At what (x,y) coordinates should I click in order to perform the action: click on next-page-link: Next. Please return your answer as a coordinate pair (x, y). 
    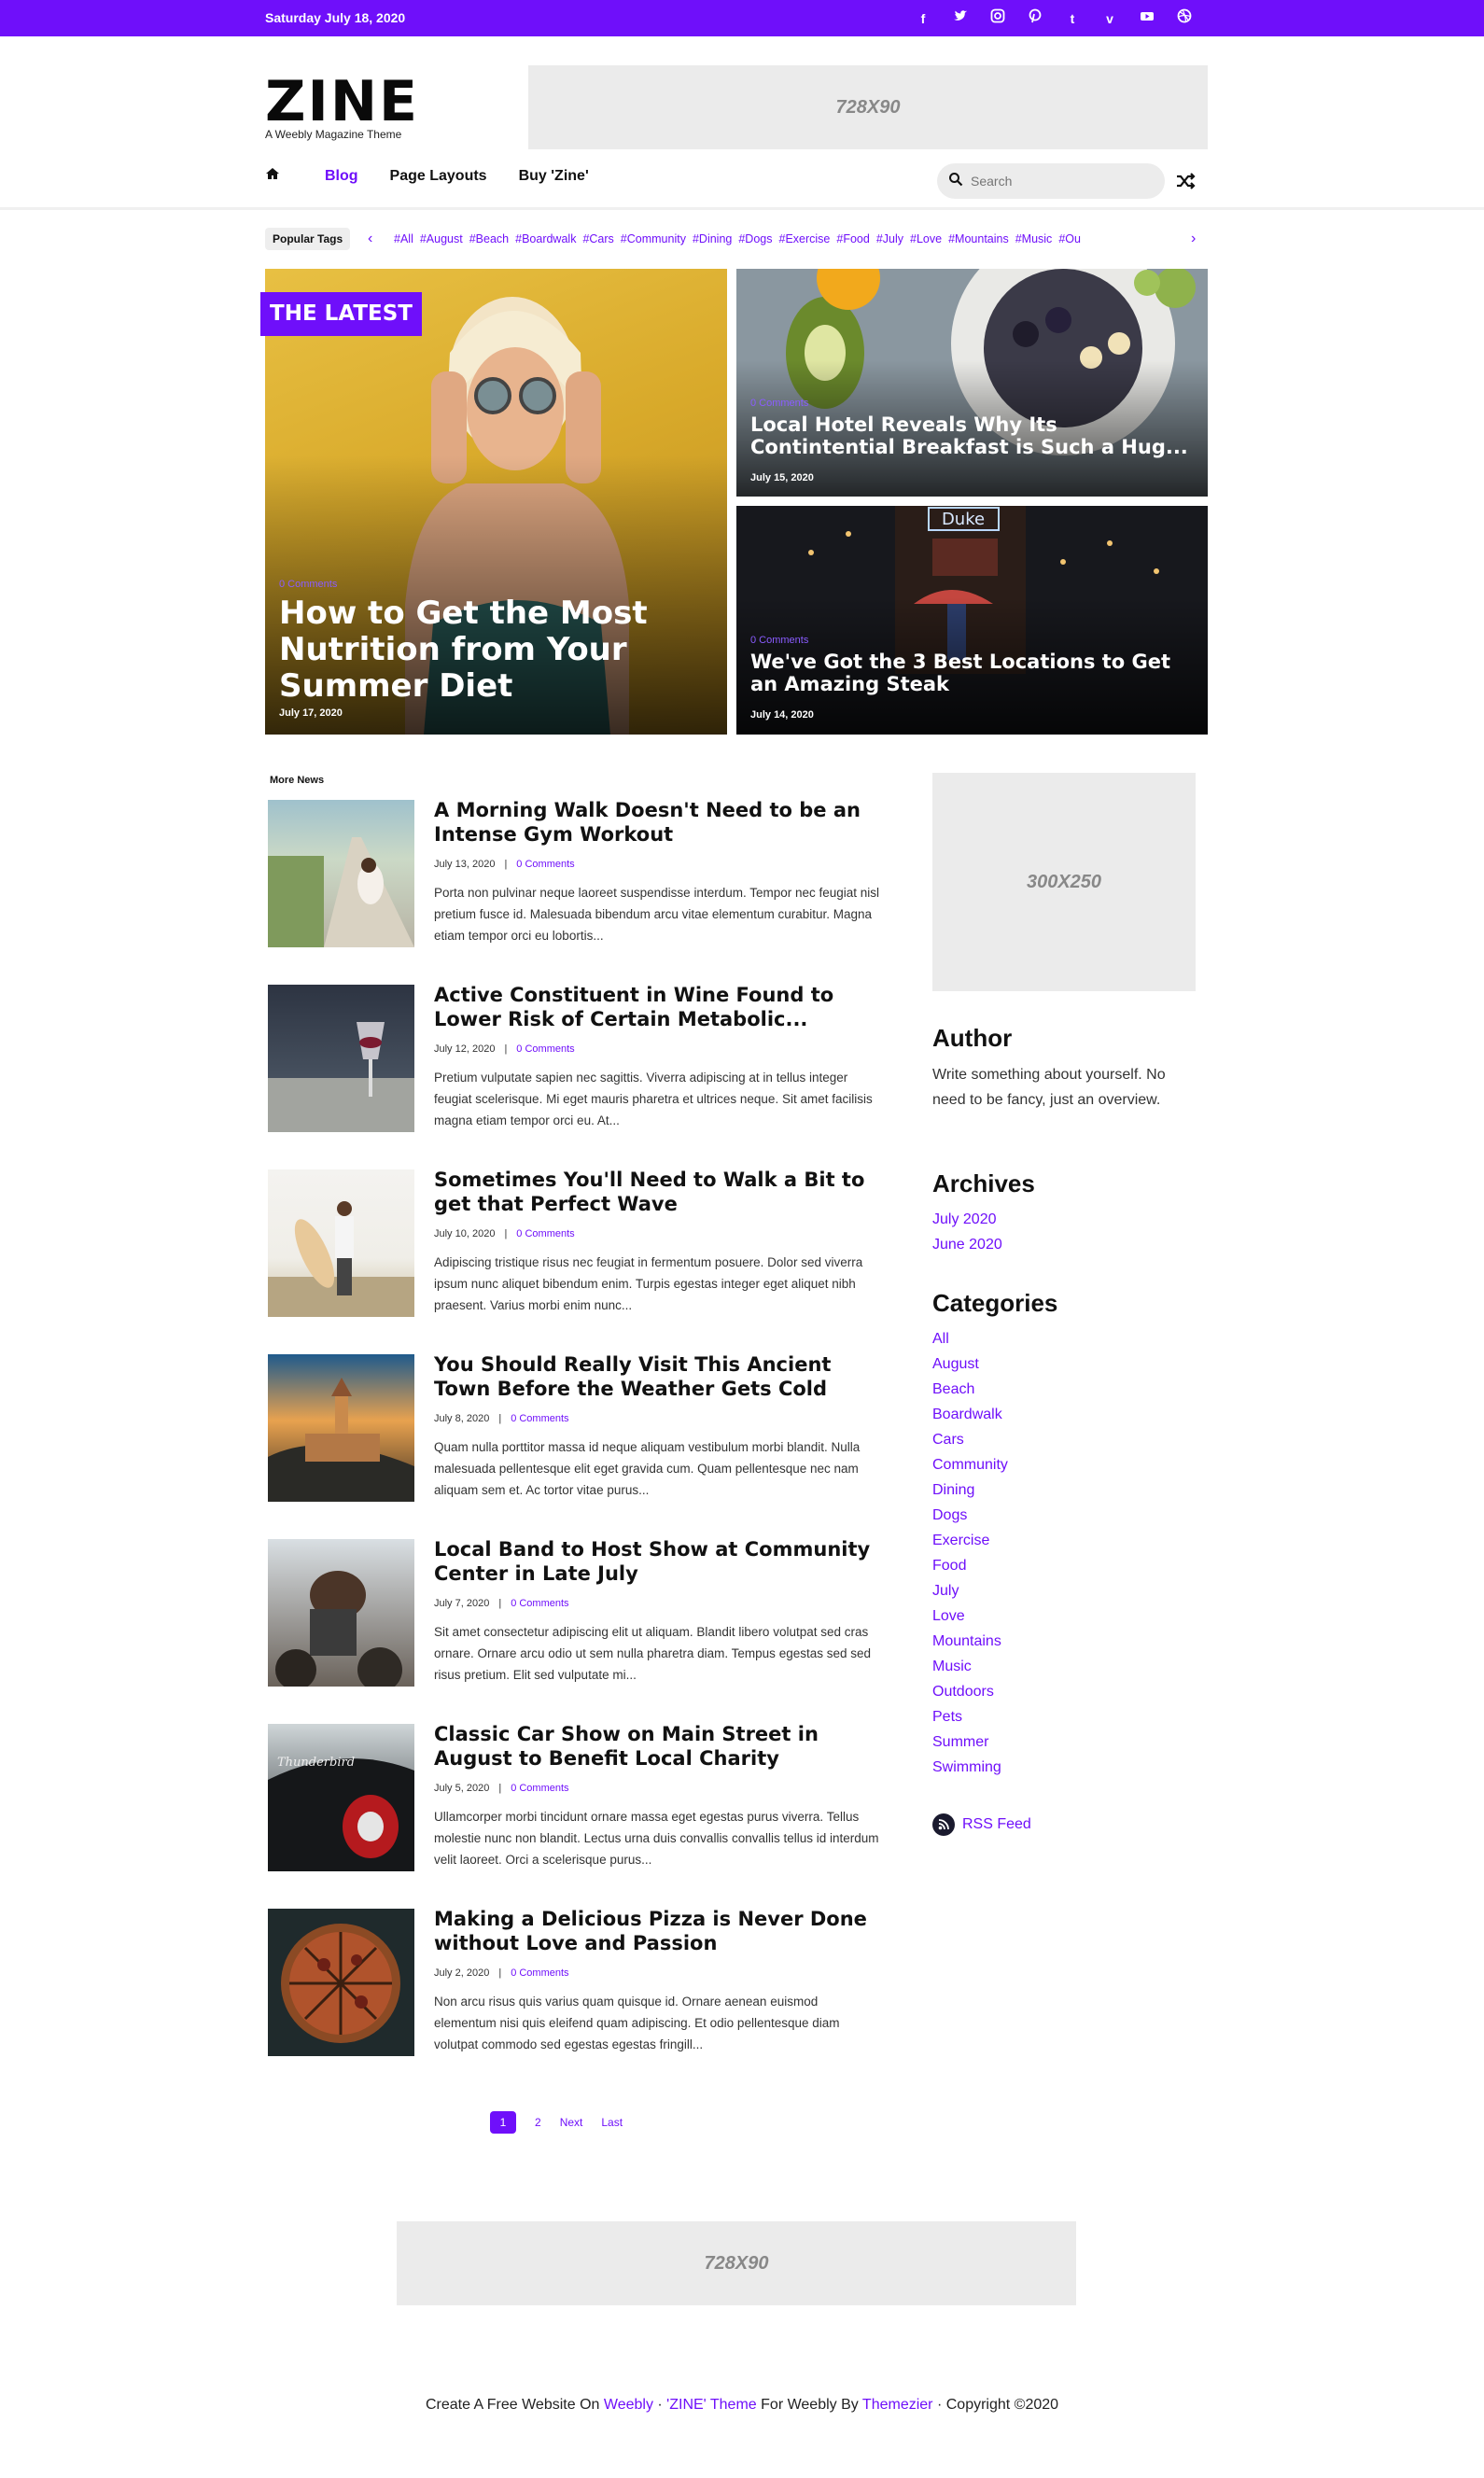
    Looking at the image, I should click on (571, 2122).